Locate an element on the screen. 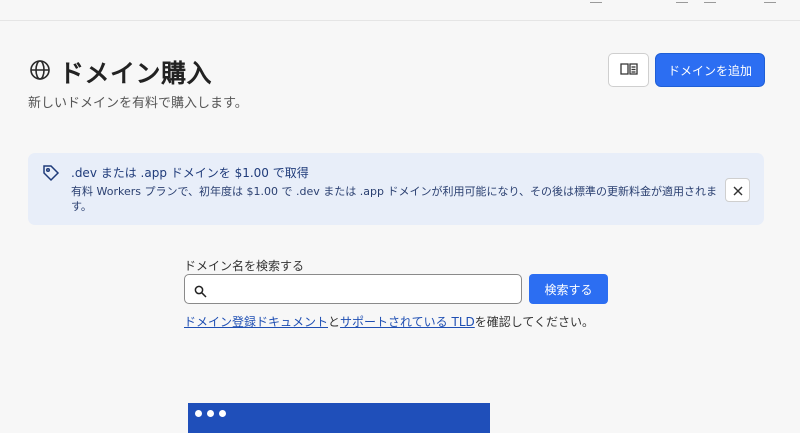  help-connector: と is located at coordinates (334, 322).